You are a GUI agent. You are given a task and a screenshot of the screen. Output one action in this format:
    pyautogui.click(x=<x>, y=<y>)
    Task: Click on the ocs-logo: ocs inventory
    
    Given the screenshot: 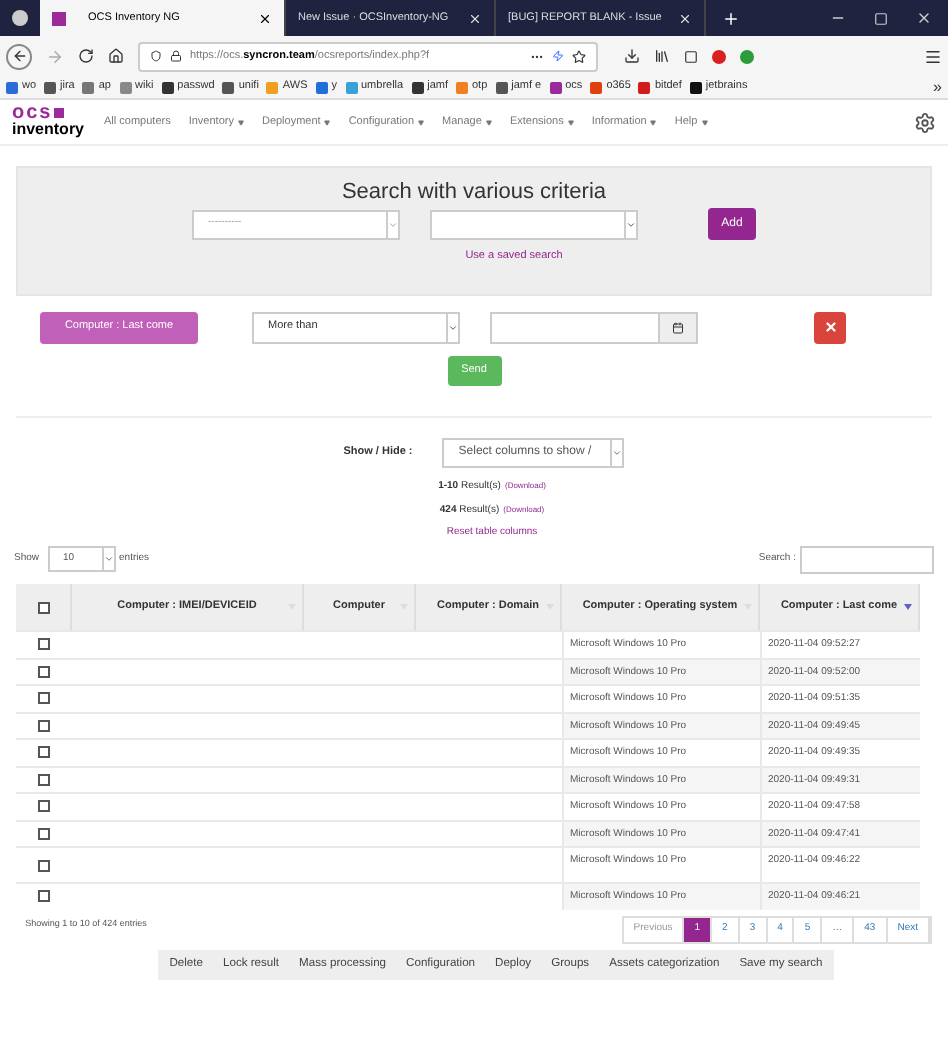 What is the action you would take?
    pyautogui.click(x=48, y=122)
    